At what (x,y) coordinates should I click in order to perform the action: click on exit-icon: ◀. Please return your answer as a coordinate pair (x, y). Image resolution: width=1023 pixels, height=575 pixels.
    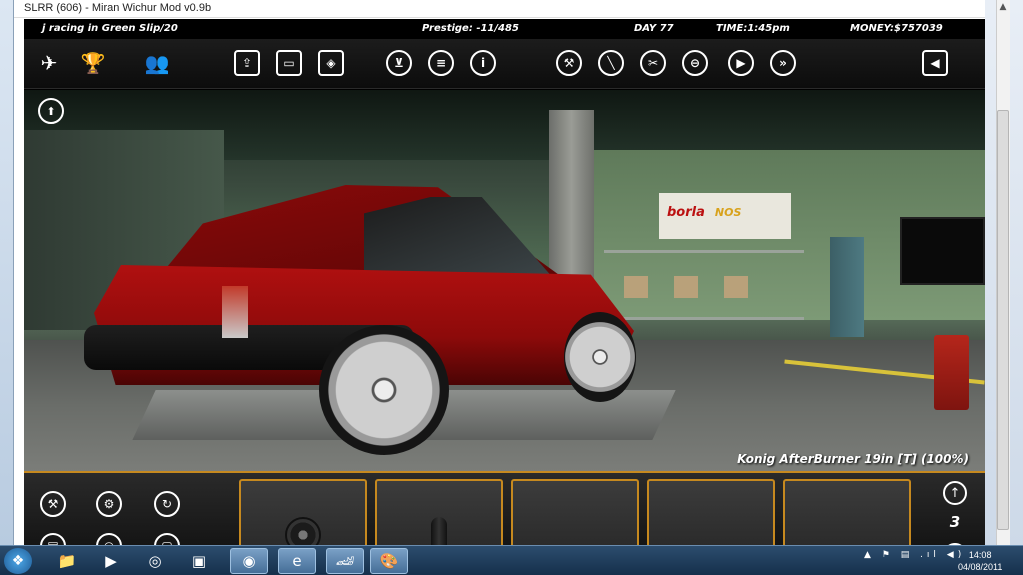
    Looking at the image, I should click on (935, 63).